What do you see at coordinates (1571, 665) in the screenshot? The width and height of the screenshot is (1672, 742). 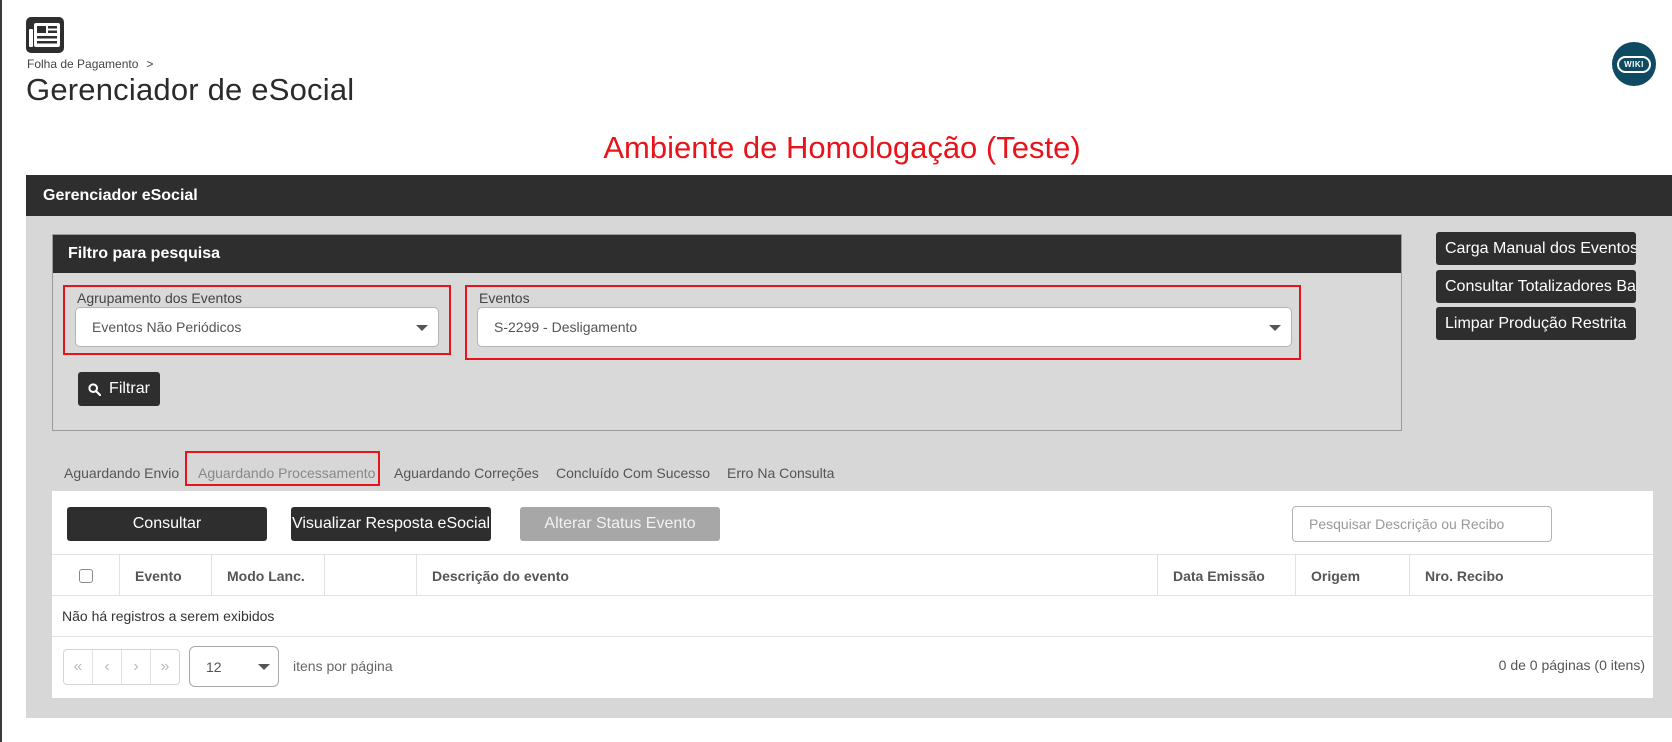 I see `page-info: 0 de 0 páginas (0 itens)` at bounding box center [1571, 665].